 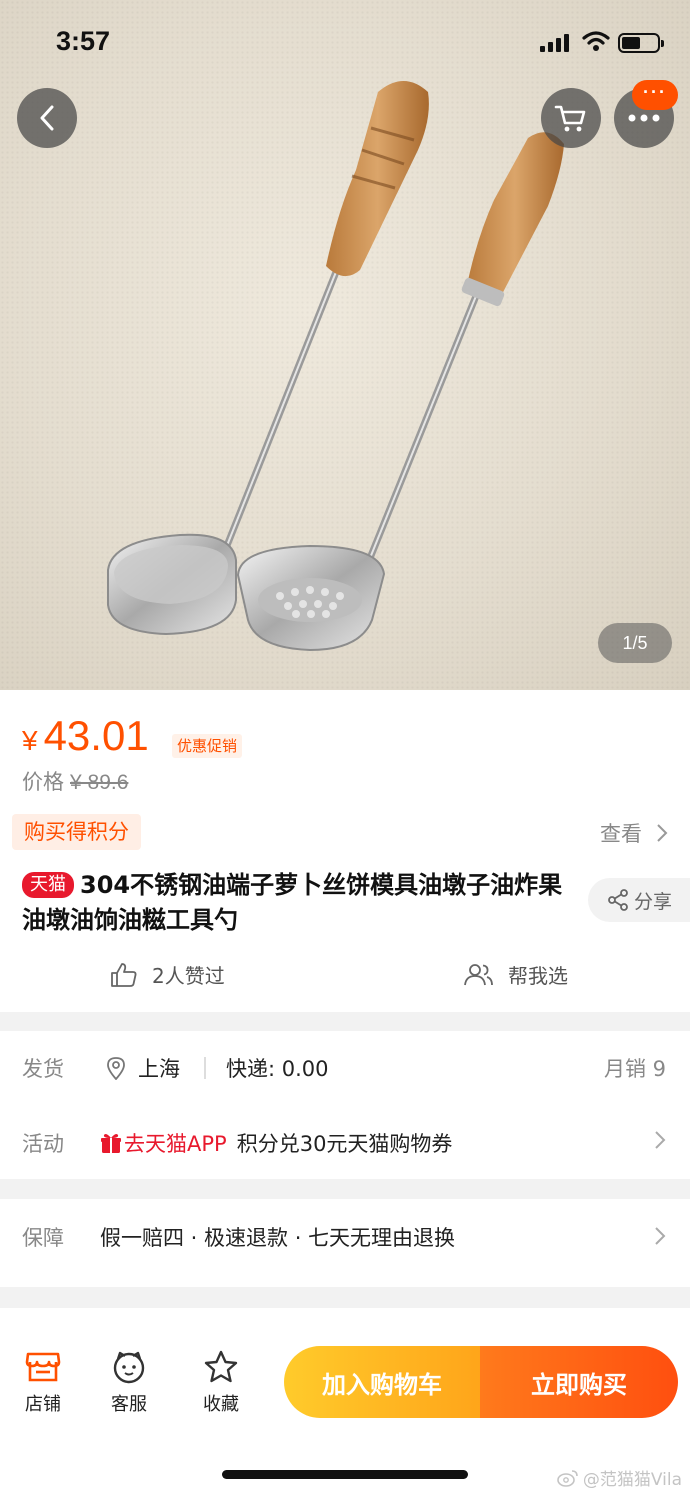 I want to click on status-time: 3:57, so click(x=83, y=41).